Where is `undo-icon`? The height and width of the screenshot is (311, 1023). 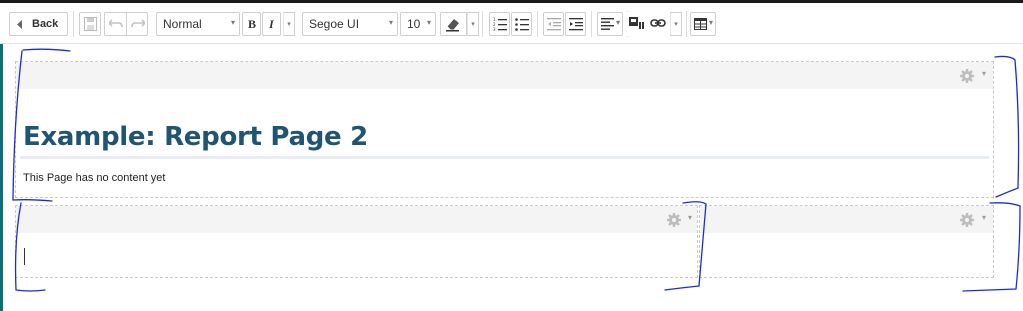 undo-icon is located at coordinates (115, 25).